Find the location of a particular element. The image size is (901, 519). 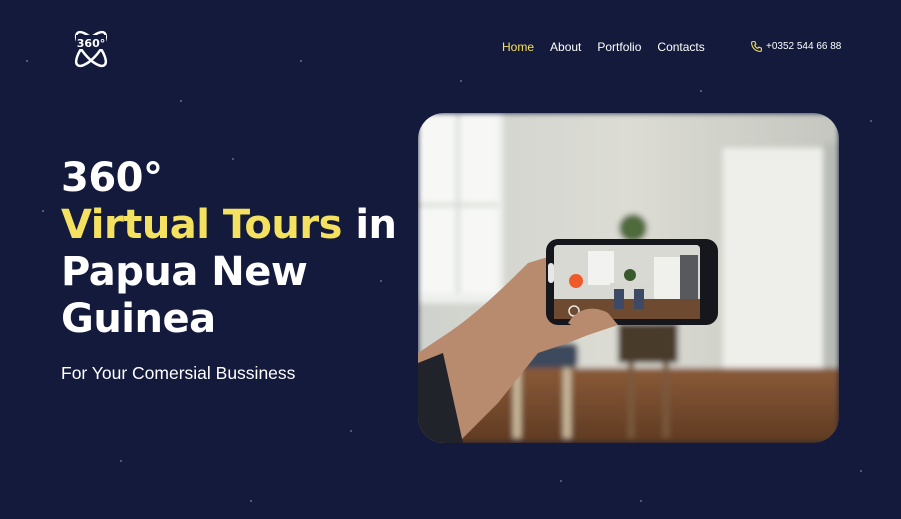

phone-contact: +0352 544 66 88 is located at coordinates (795, 46).